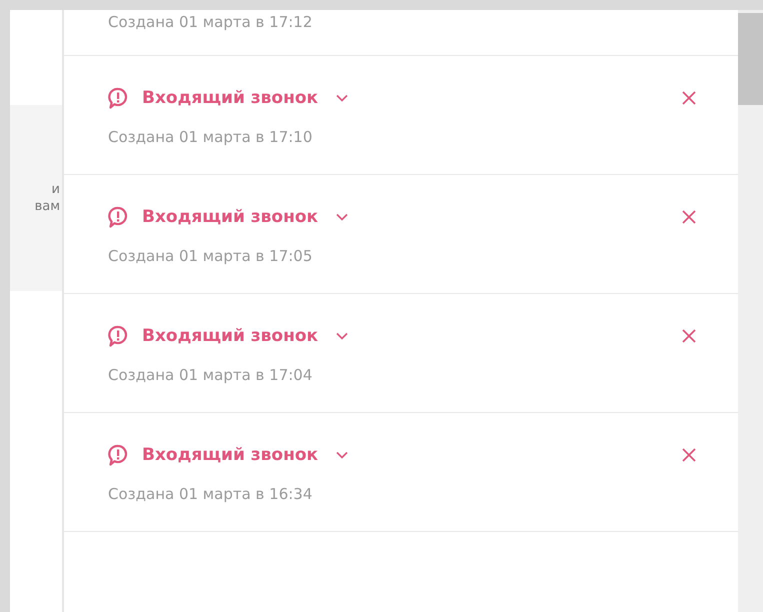 The width and height of the screenshot is (763, 612). What do you see at coordinates (47, 206) in the screenshot?
I see `text-fragment: вам` at bounding box center [47, 206].